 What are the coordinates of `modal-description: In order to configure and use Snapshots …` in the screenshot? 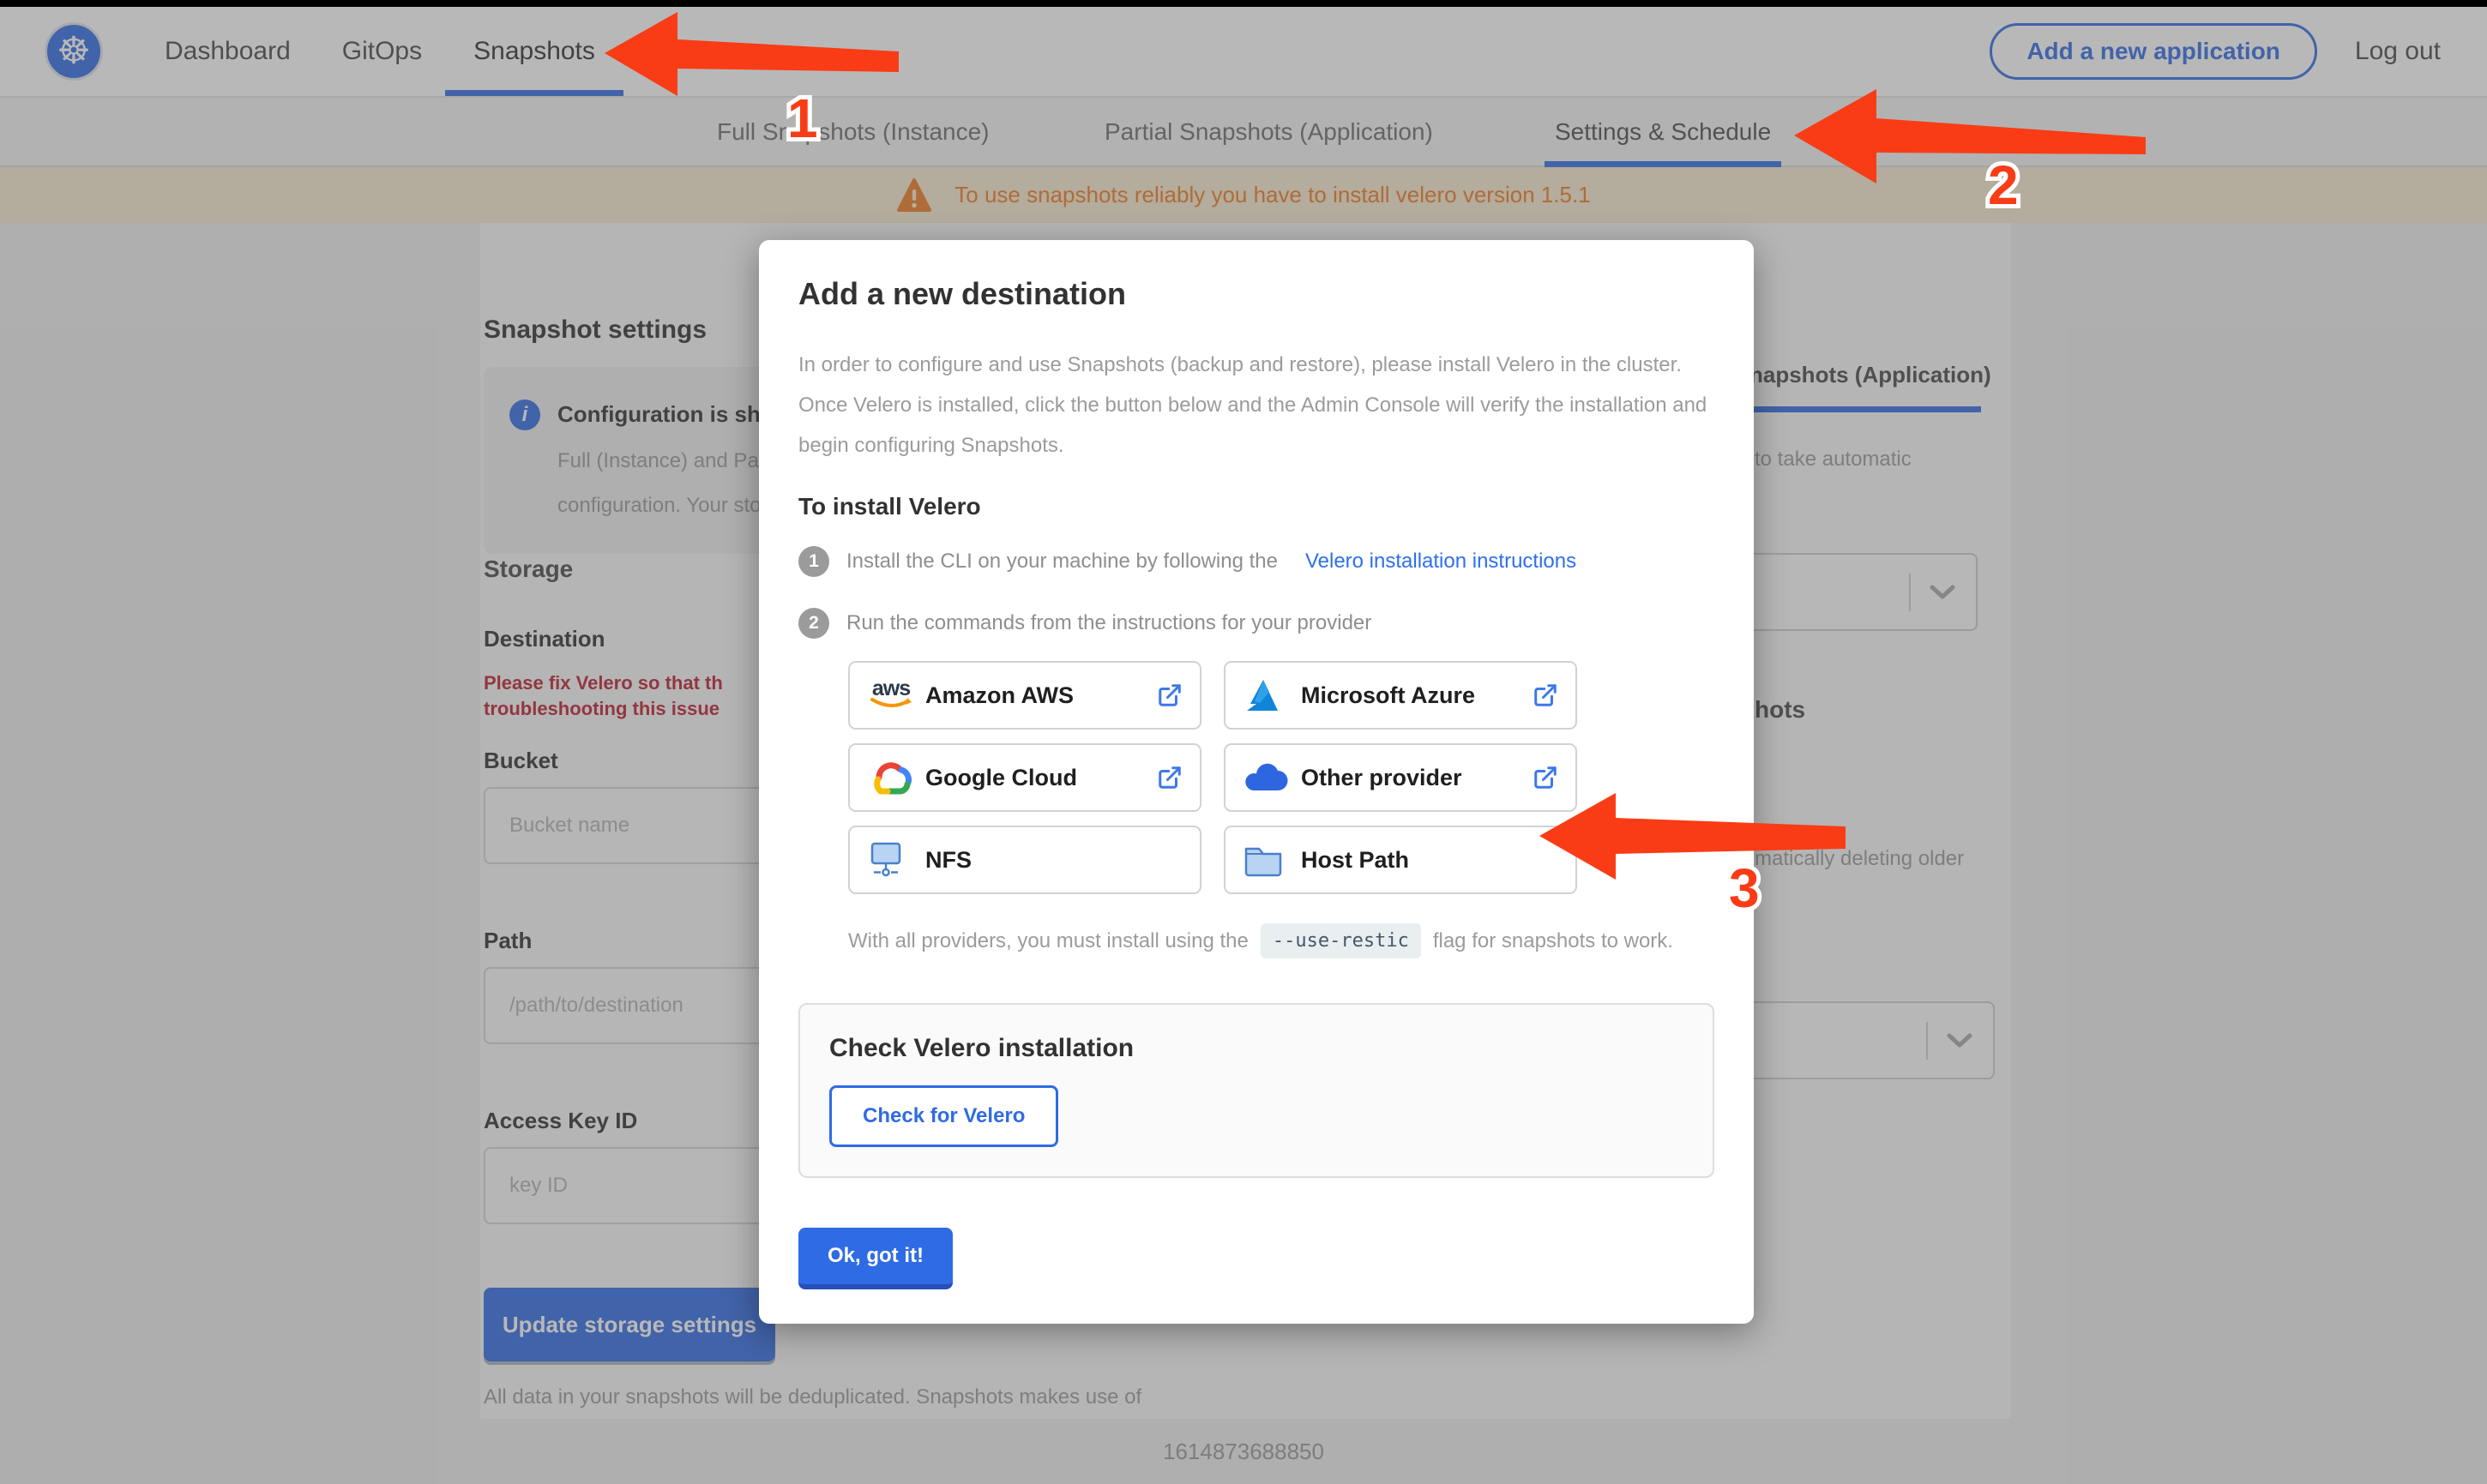 It's located at (1252, 405).